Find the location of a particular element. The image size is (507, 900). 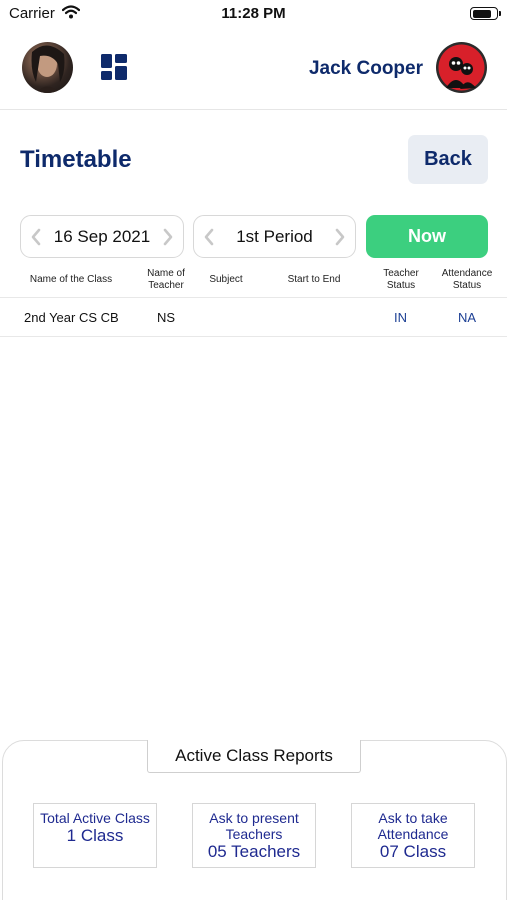

card-label: Ask to take Attendance is located at coordinates (413, 826).